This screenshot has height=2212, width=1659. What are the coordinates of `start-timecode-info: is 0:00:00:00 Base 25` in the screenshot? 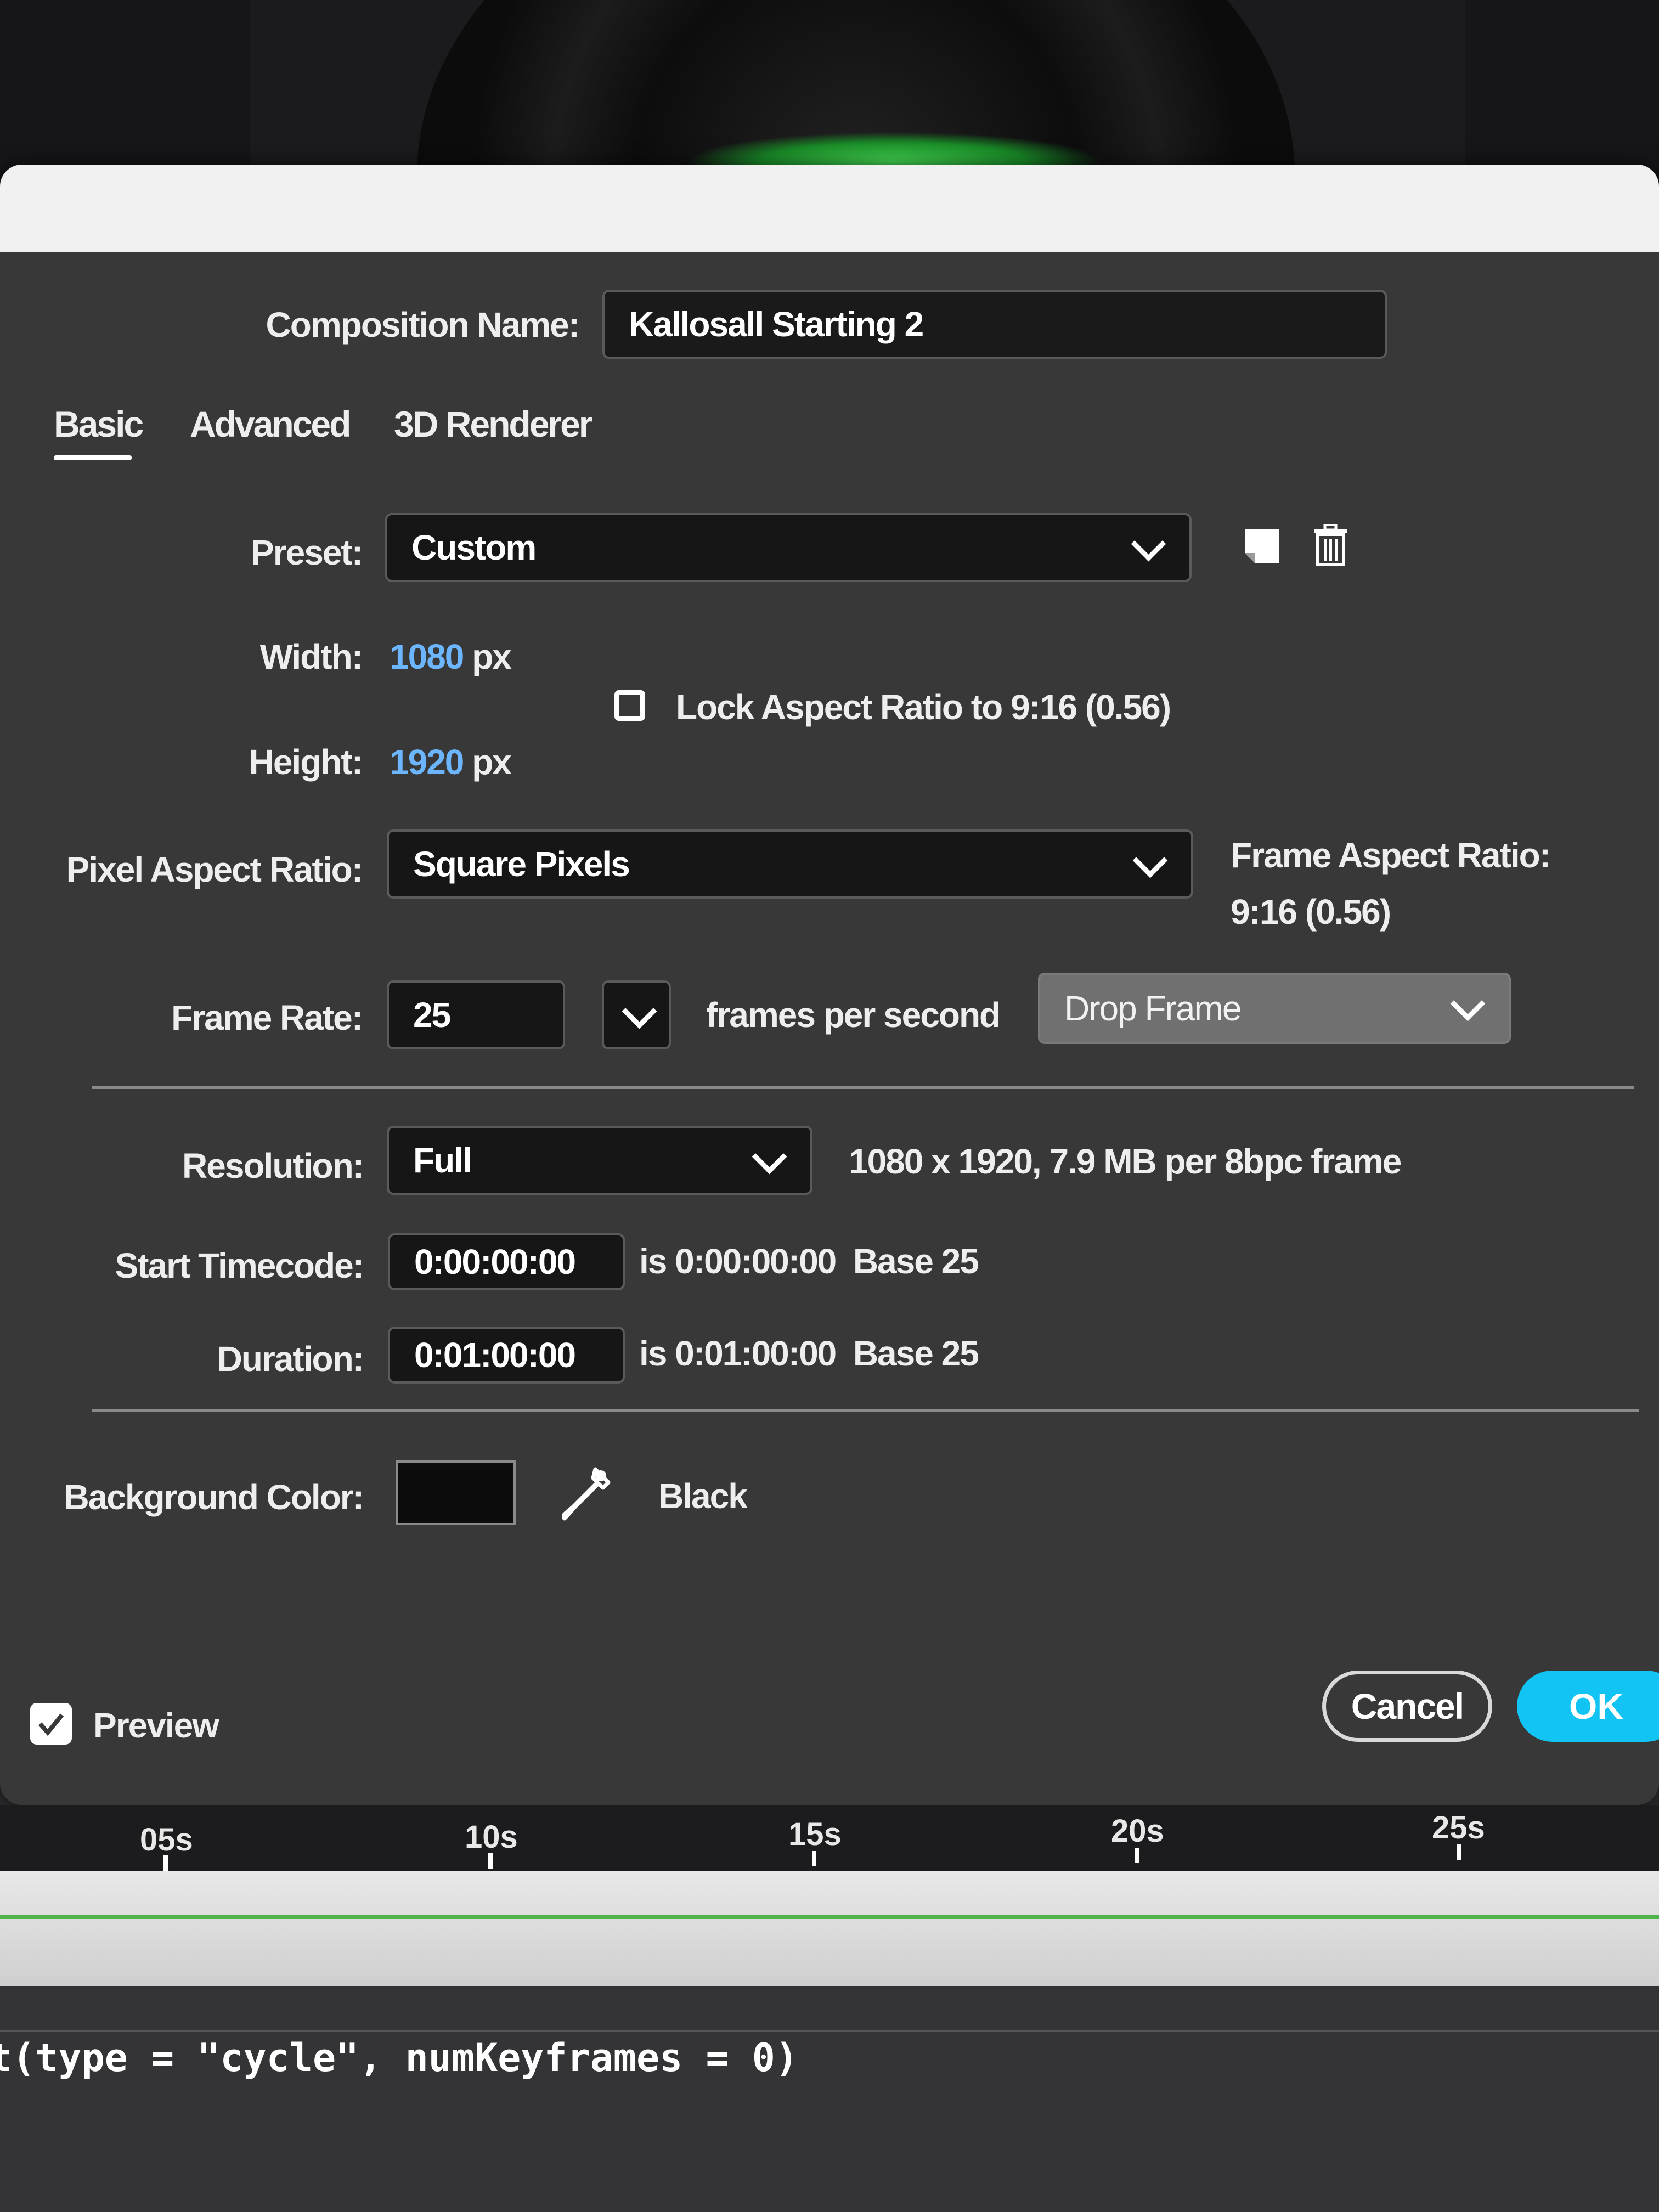 It's located at (809, 1262).